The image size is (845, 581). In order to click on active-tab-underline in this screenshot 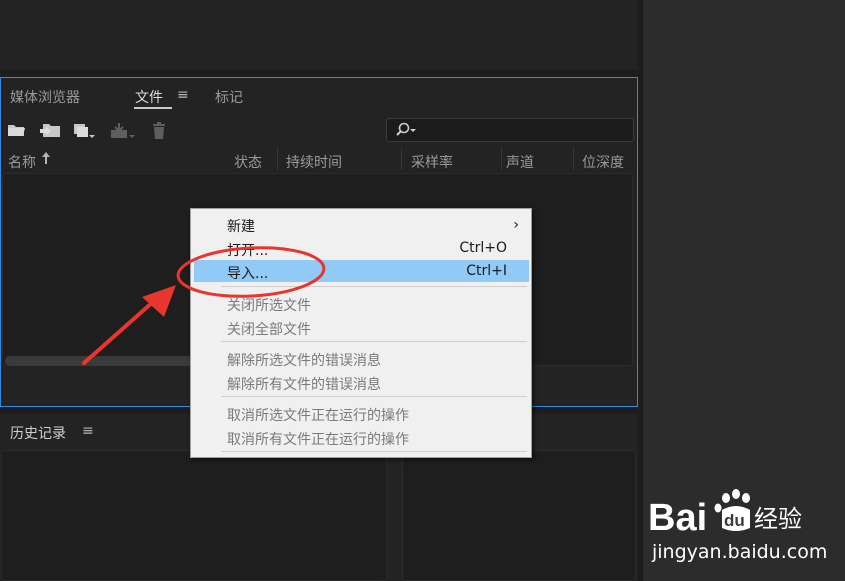, I will do `click(153, 108)`.